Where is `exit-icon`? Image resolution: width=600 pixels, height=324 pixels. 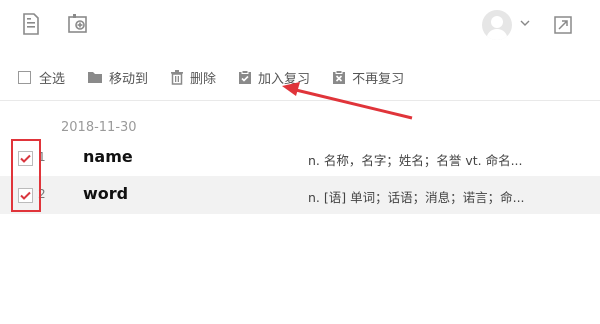 exit-icon is located at coordinates (563, 25).